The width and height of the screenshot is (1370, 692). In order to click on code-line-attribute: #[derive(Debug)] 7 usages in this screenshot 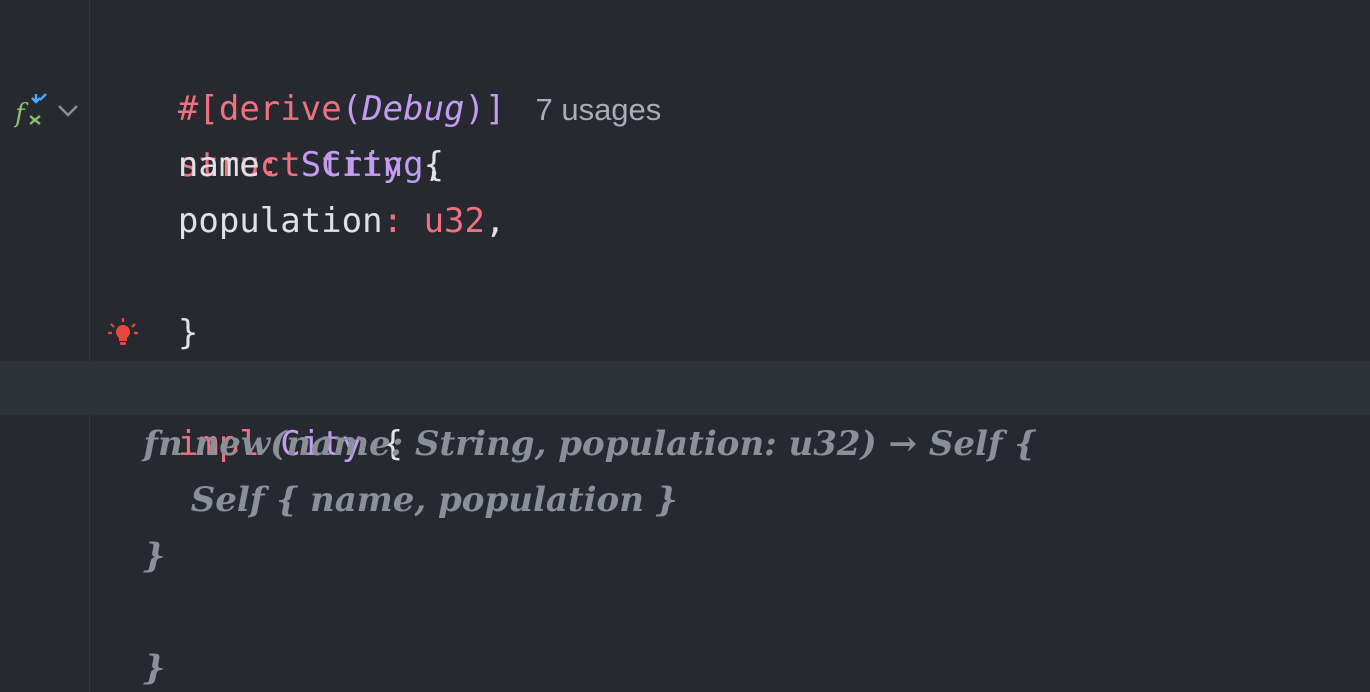, I will do `click(378, 77)`.